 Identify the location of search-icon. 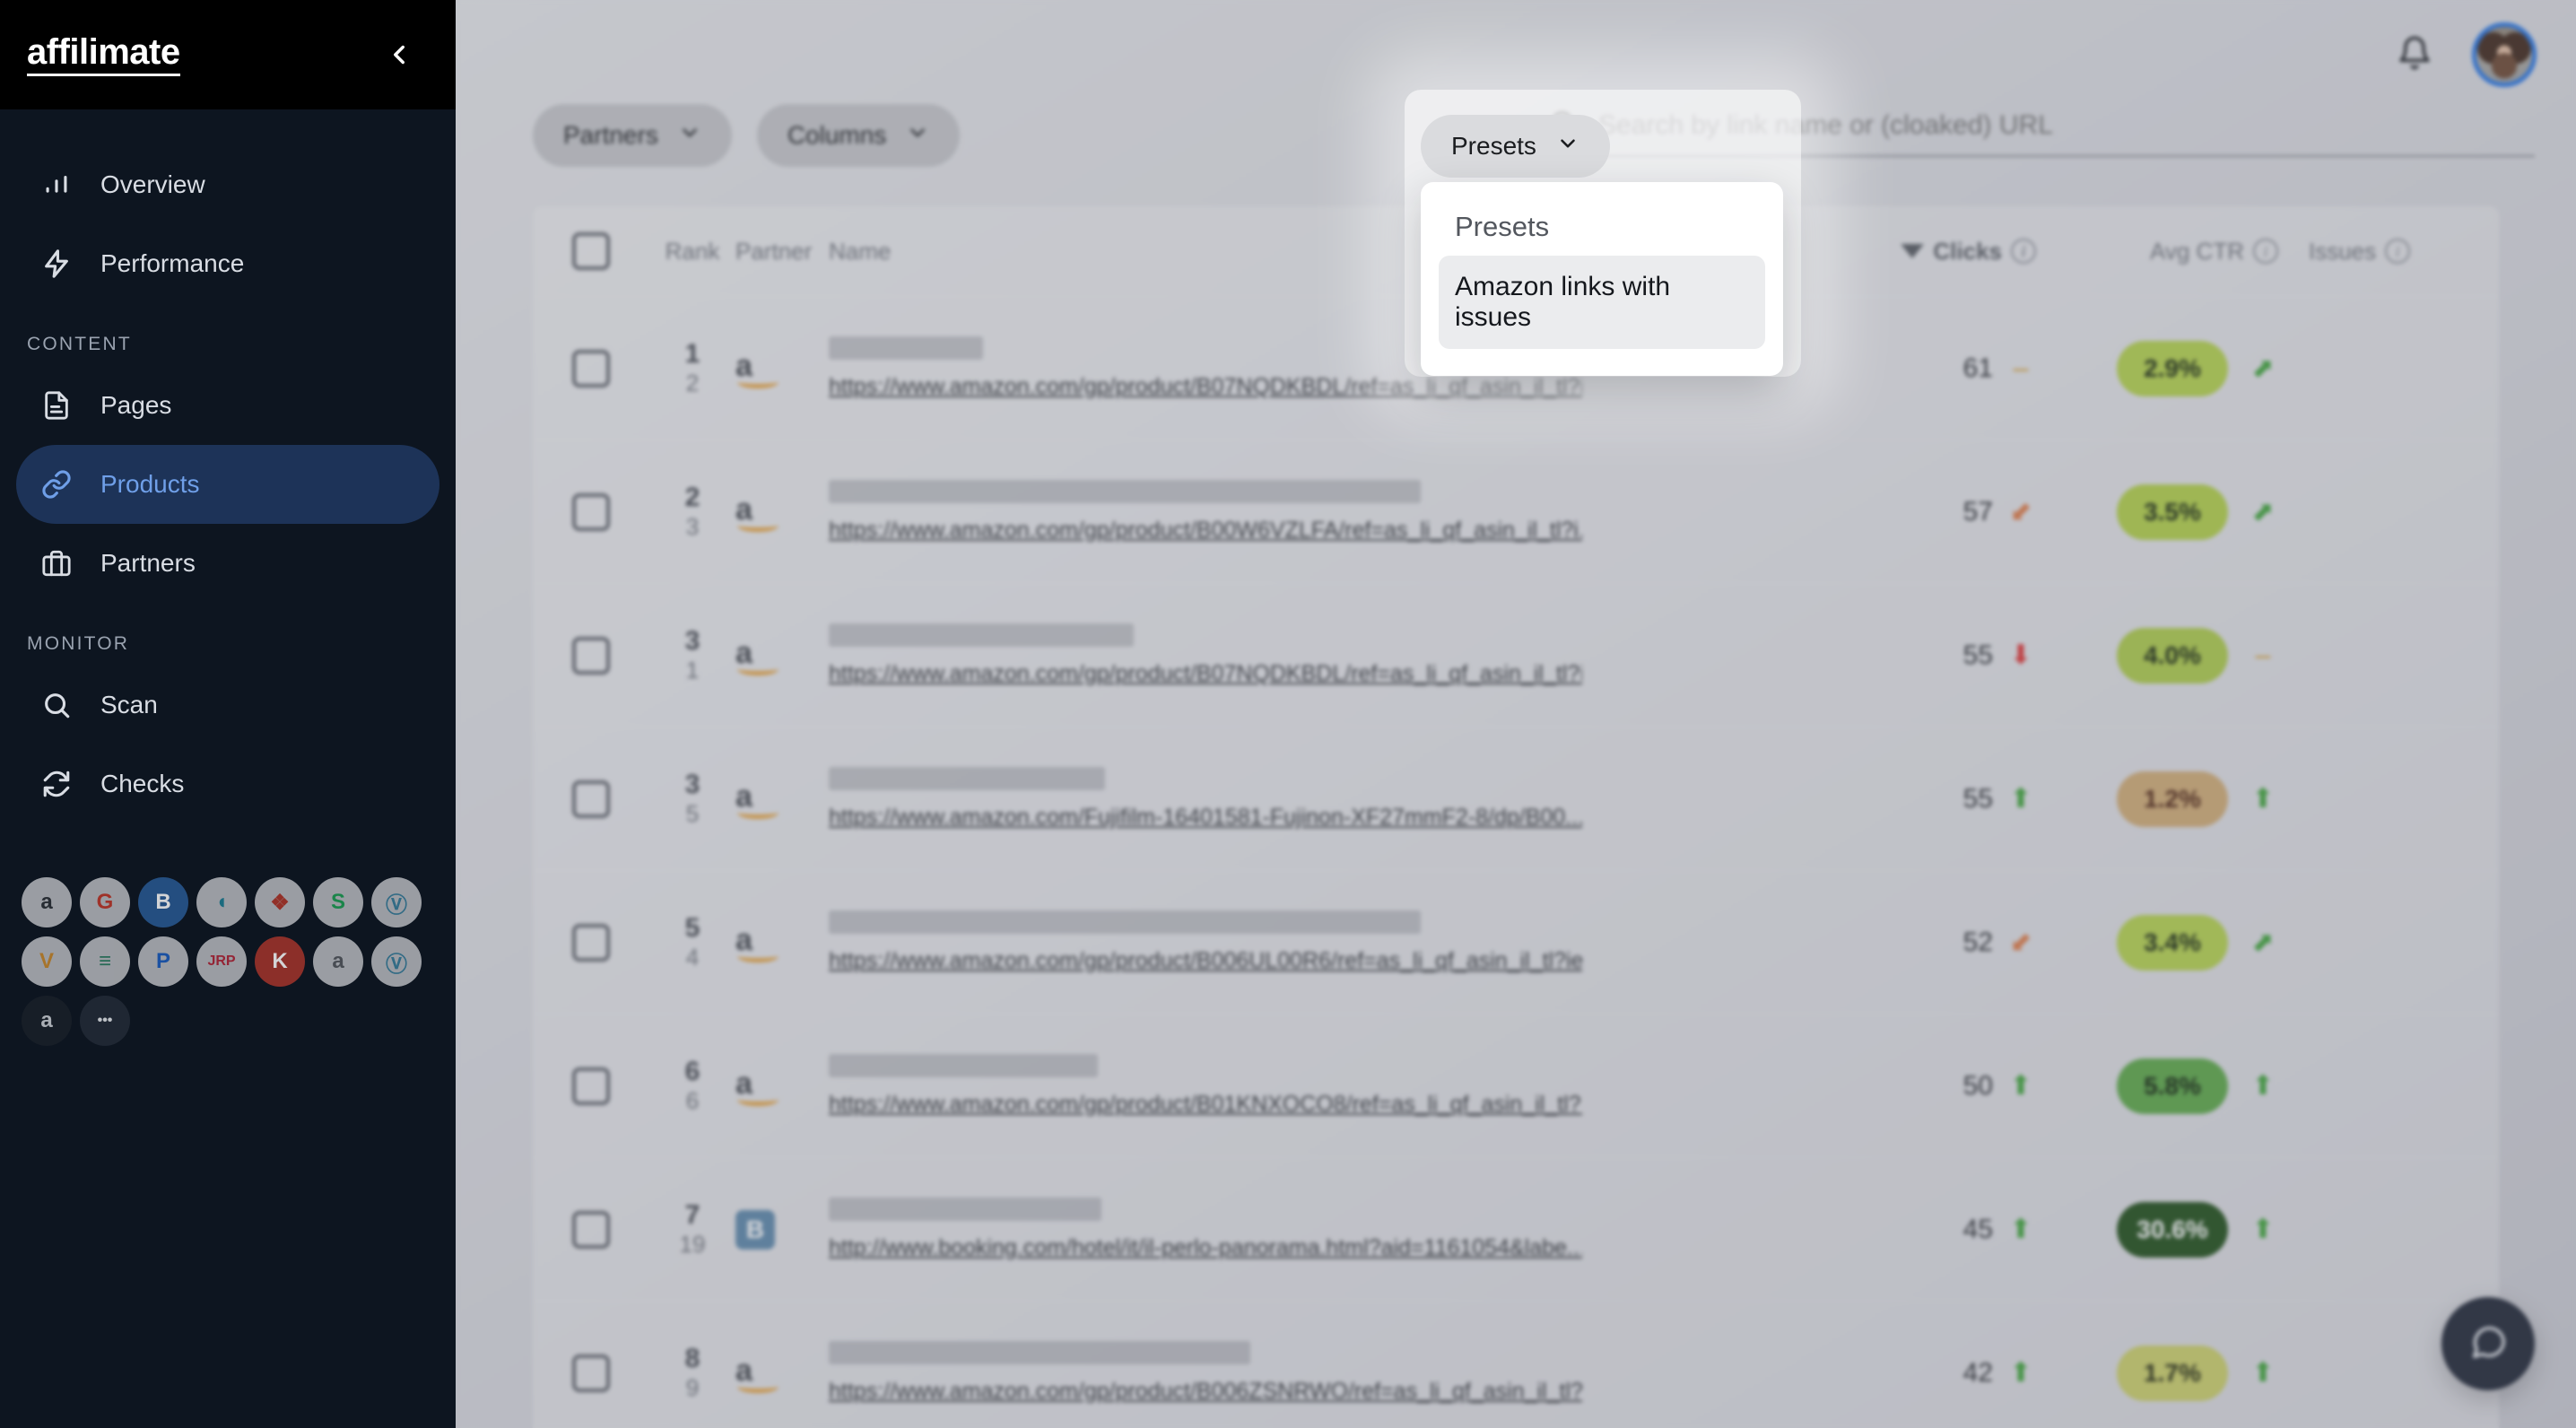
(64, 705).